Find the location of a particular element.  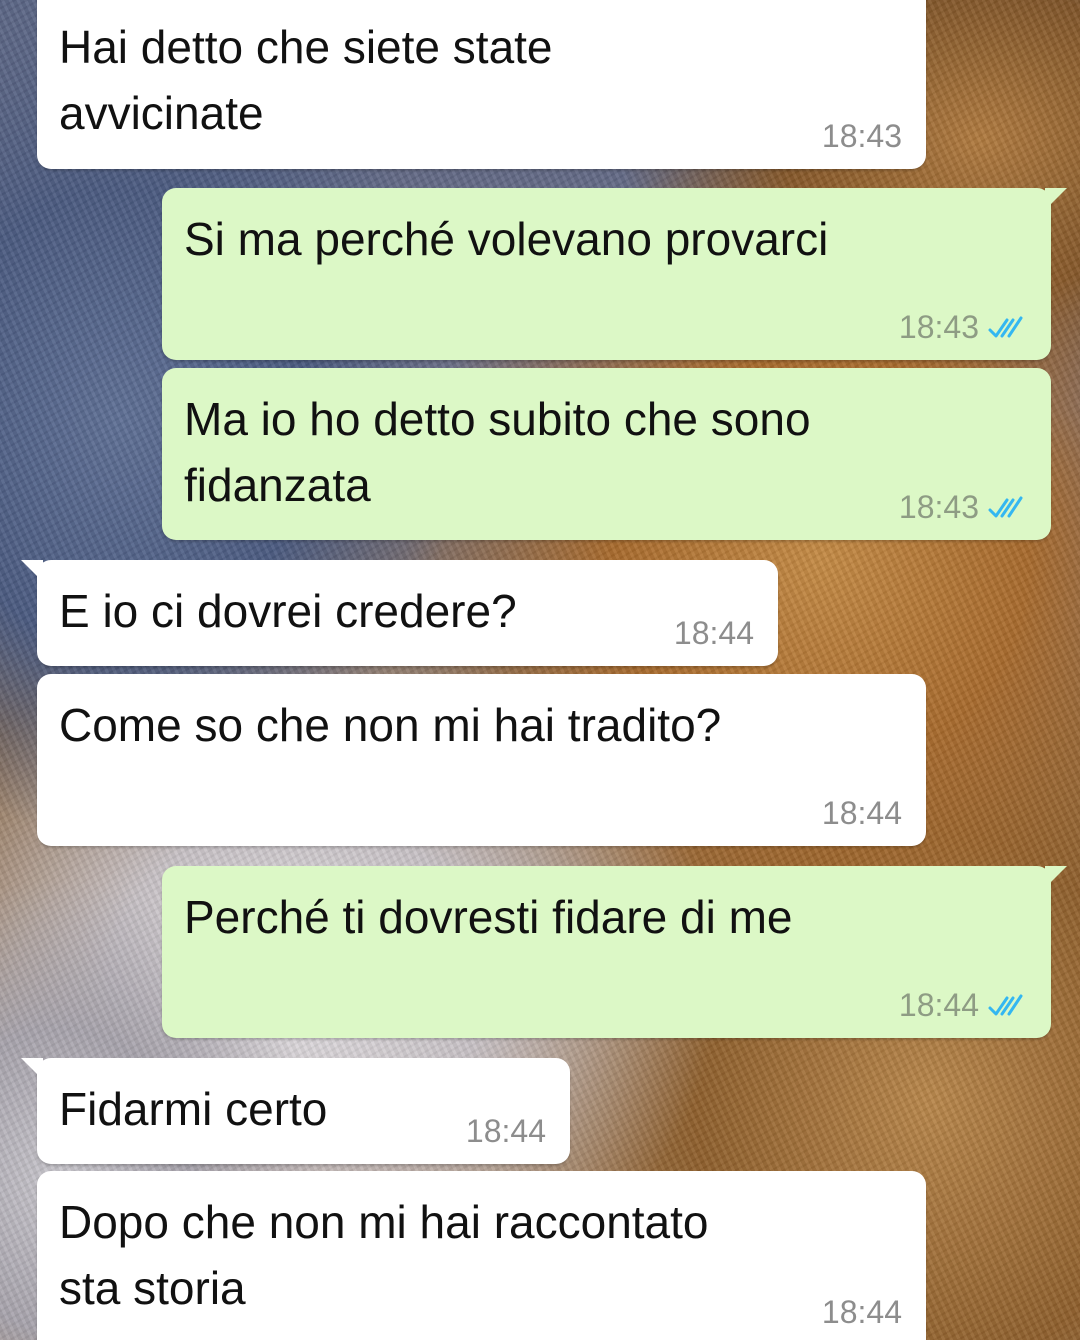

message-outgoing: Si ma perché volevano provarci 18:43 is located at coordinates (614, 274).